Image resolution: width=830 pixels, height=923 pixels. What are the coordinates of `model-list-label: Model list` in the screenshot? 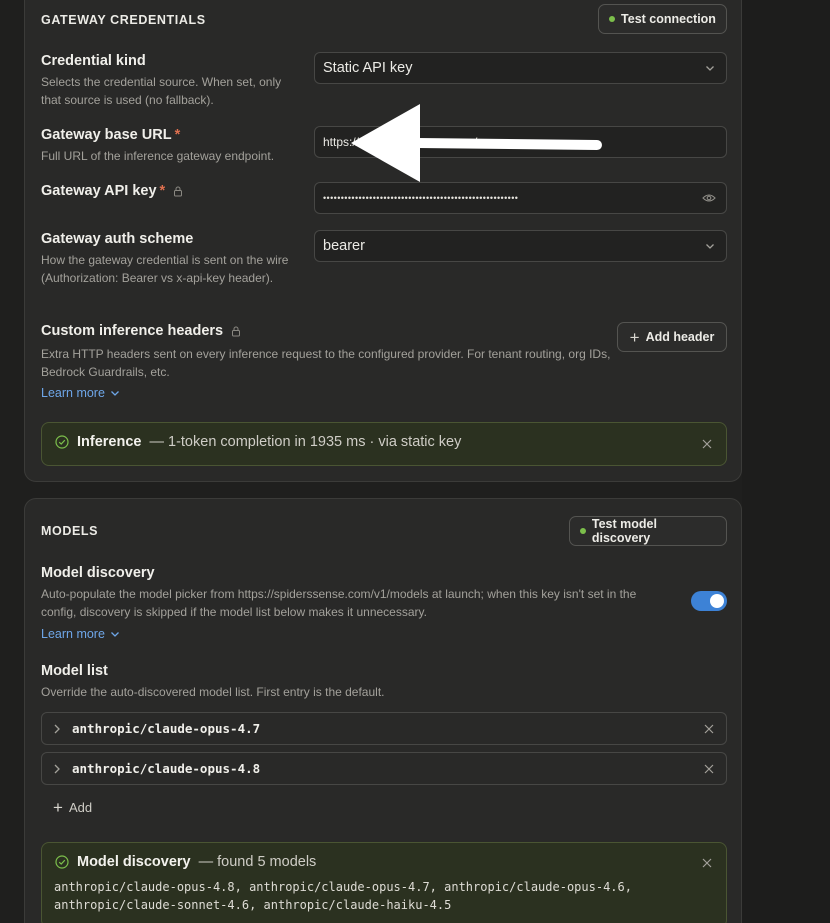 It's located at (74, 671).